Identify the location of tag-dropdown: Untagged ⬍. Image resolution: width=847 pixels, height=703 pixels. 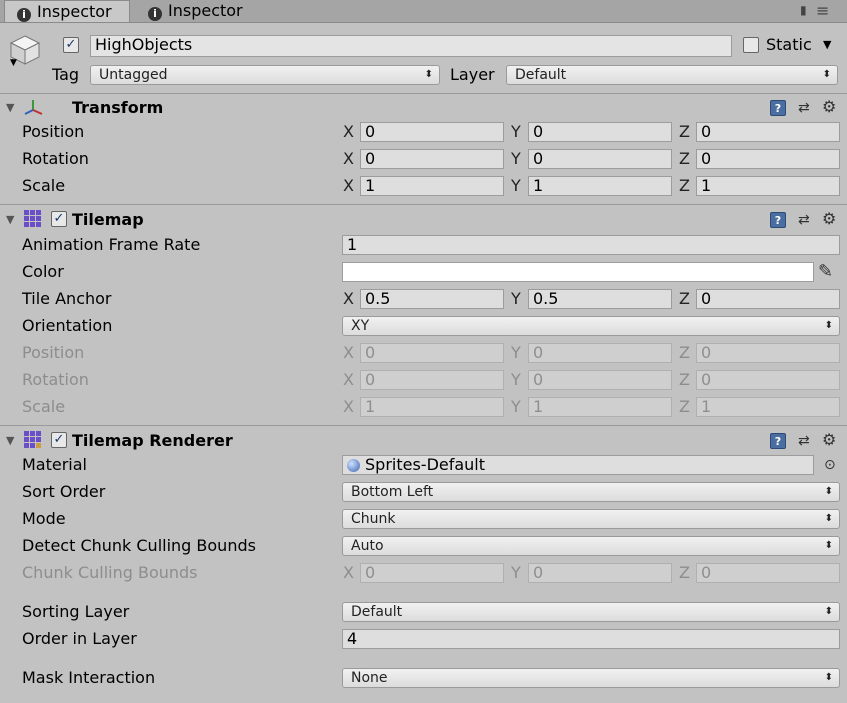
(265, 75).